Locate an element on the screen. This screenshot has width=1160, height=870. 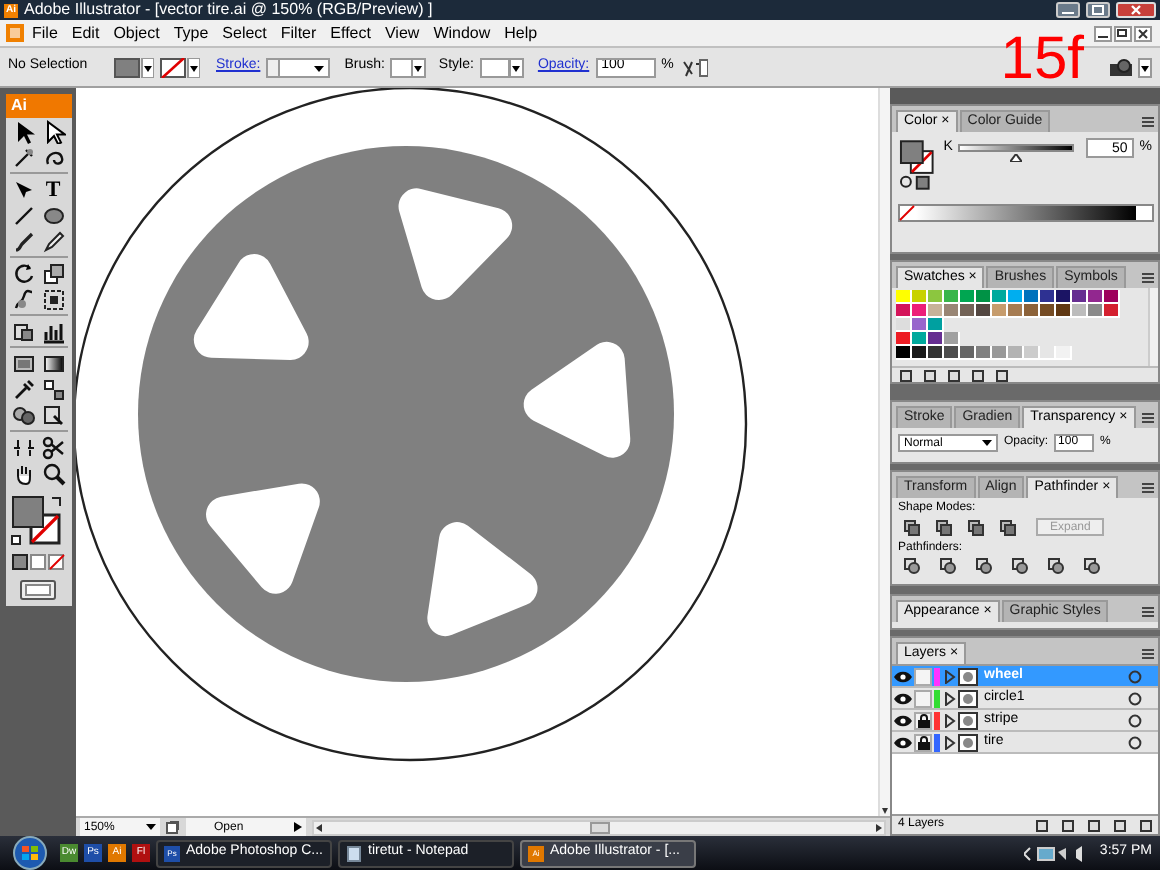
exclude-icon is located at coordinates (1008, 527).